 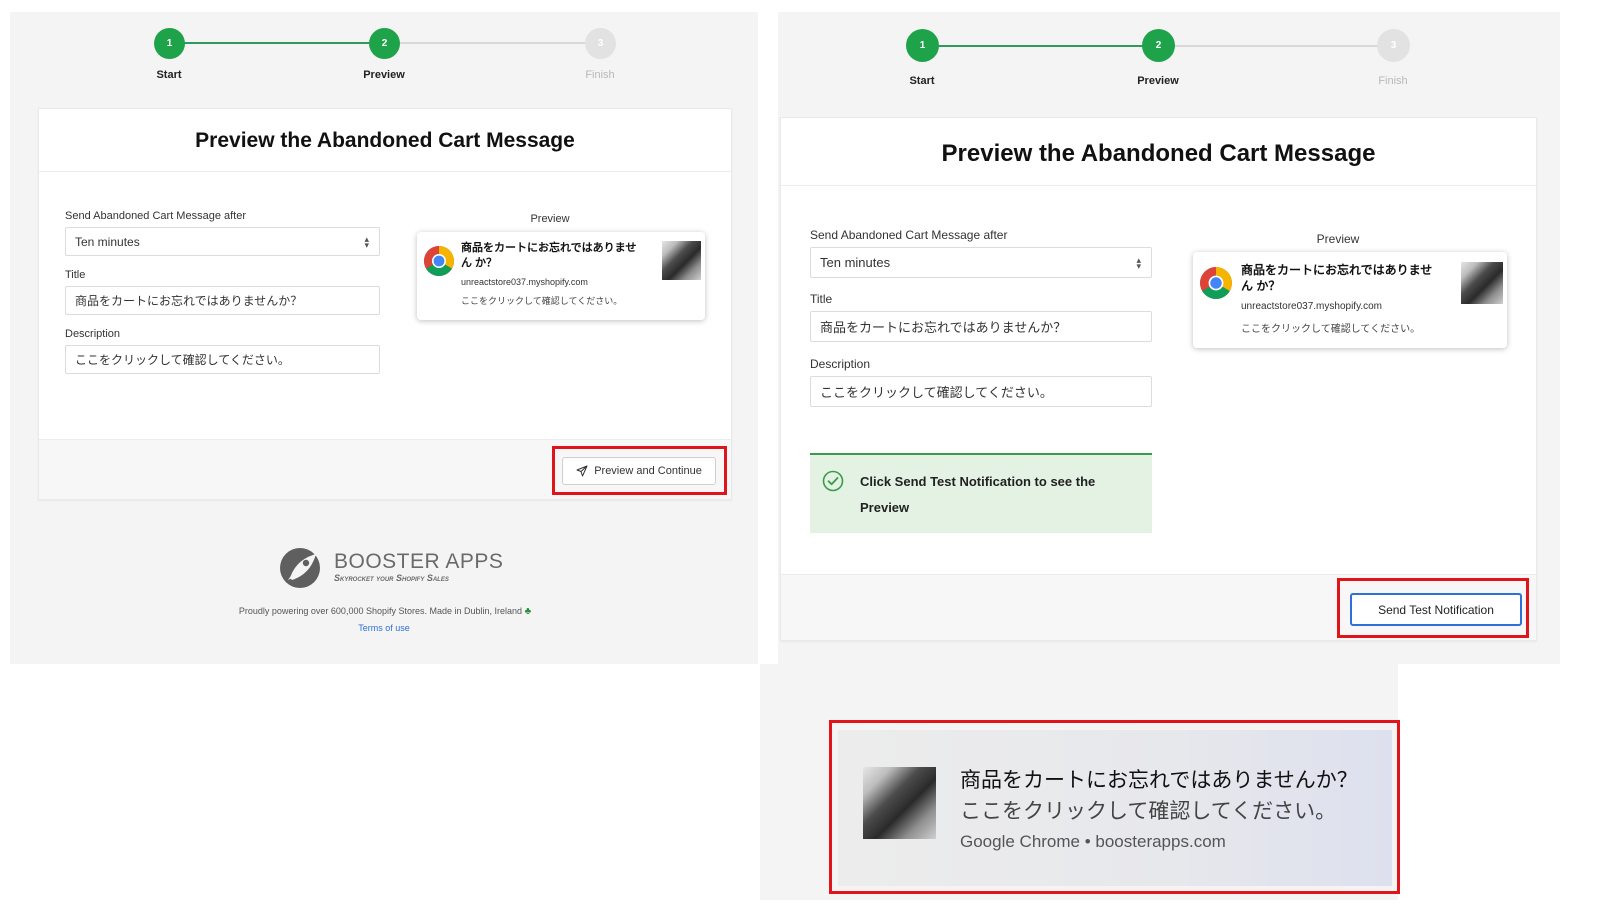 What do you see at coordinates (384, 628) in the screenshot?
I see `terms-of-use-link: Terms of use` at bounding box center [384, 628].